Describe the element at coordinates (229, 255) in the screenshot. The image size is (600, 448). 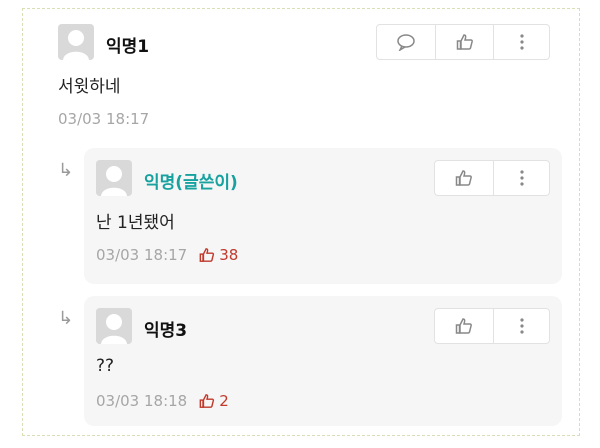
I see `like-count-value: 38` at that location.